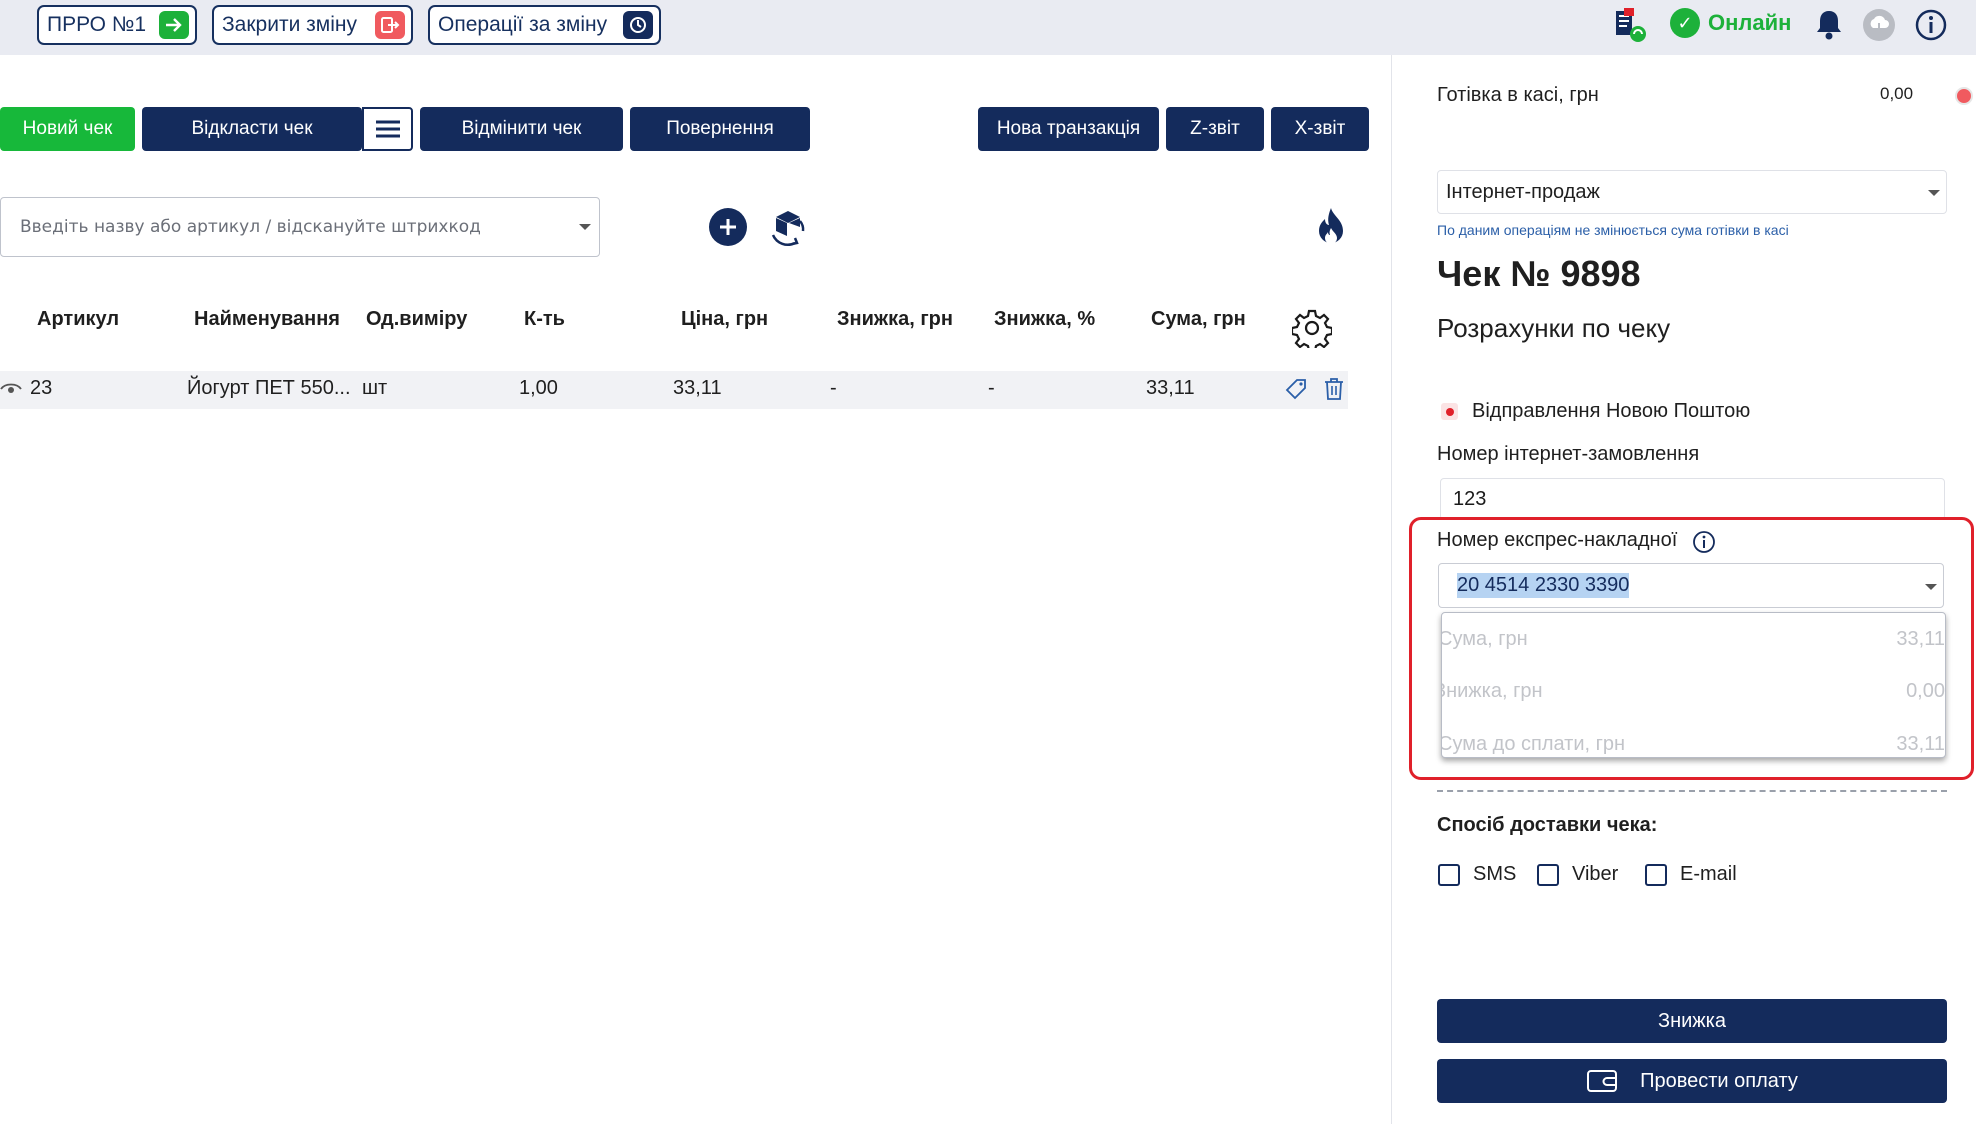 This screenshot has width=1976, height=1124. What do you see at coordinates (67, 129) in the screenshot?
I see `new-check-button: Новий чек` at bounding box center [67, 129].